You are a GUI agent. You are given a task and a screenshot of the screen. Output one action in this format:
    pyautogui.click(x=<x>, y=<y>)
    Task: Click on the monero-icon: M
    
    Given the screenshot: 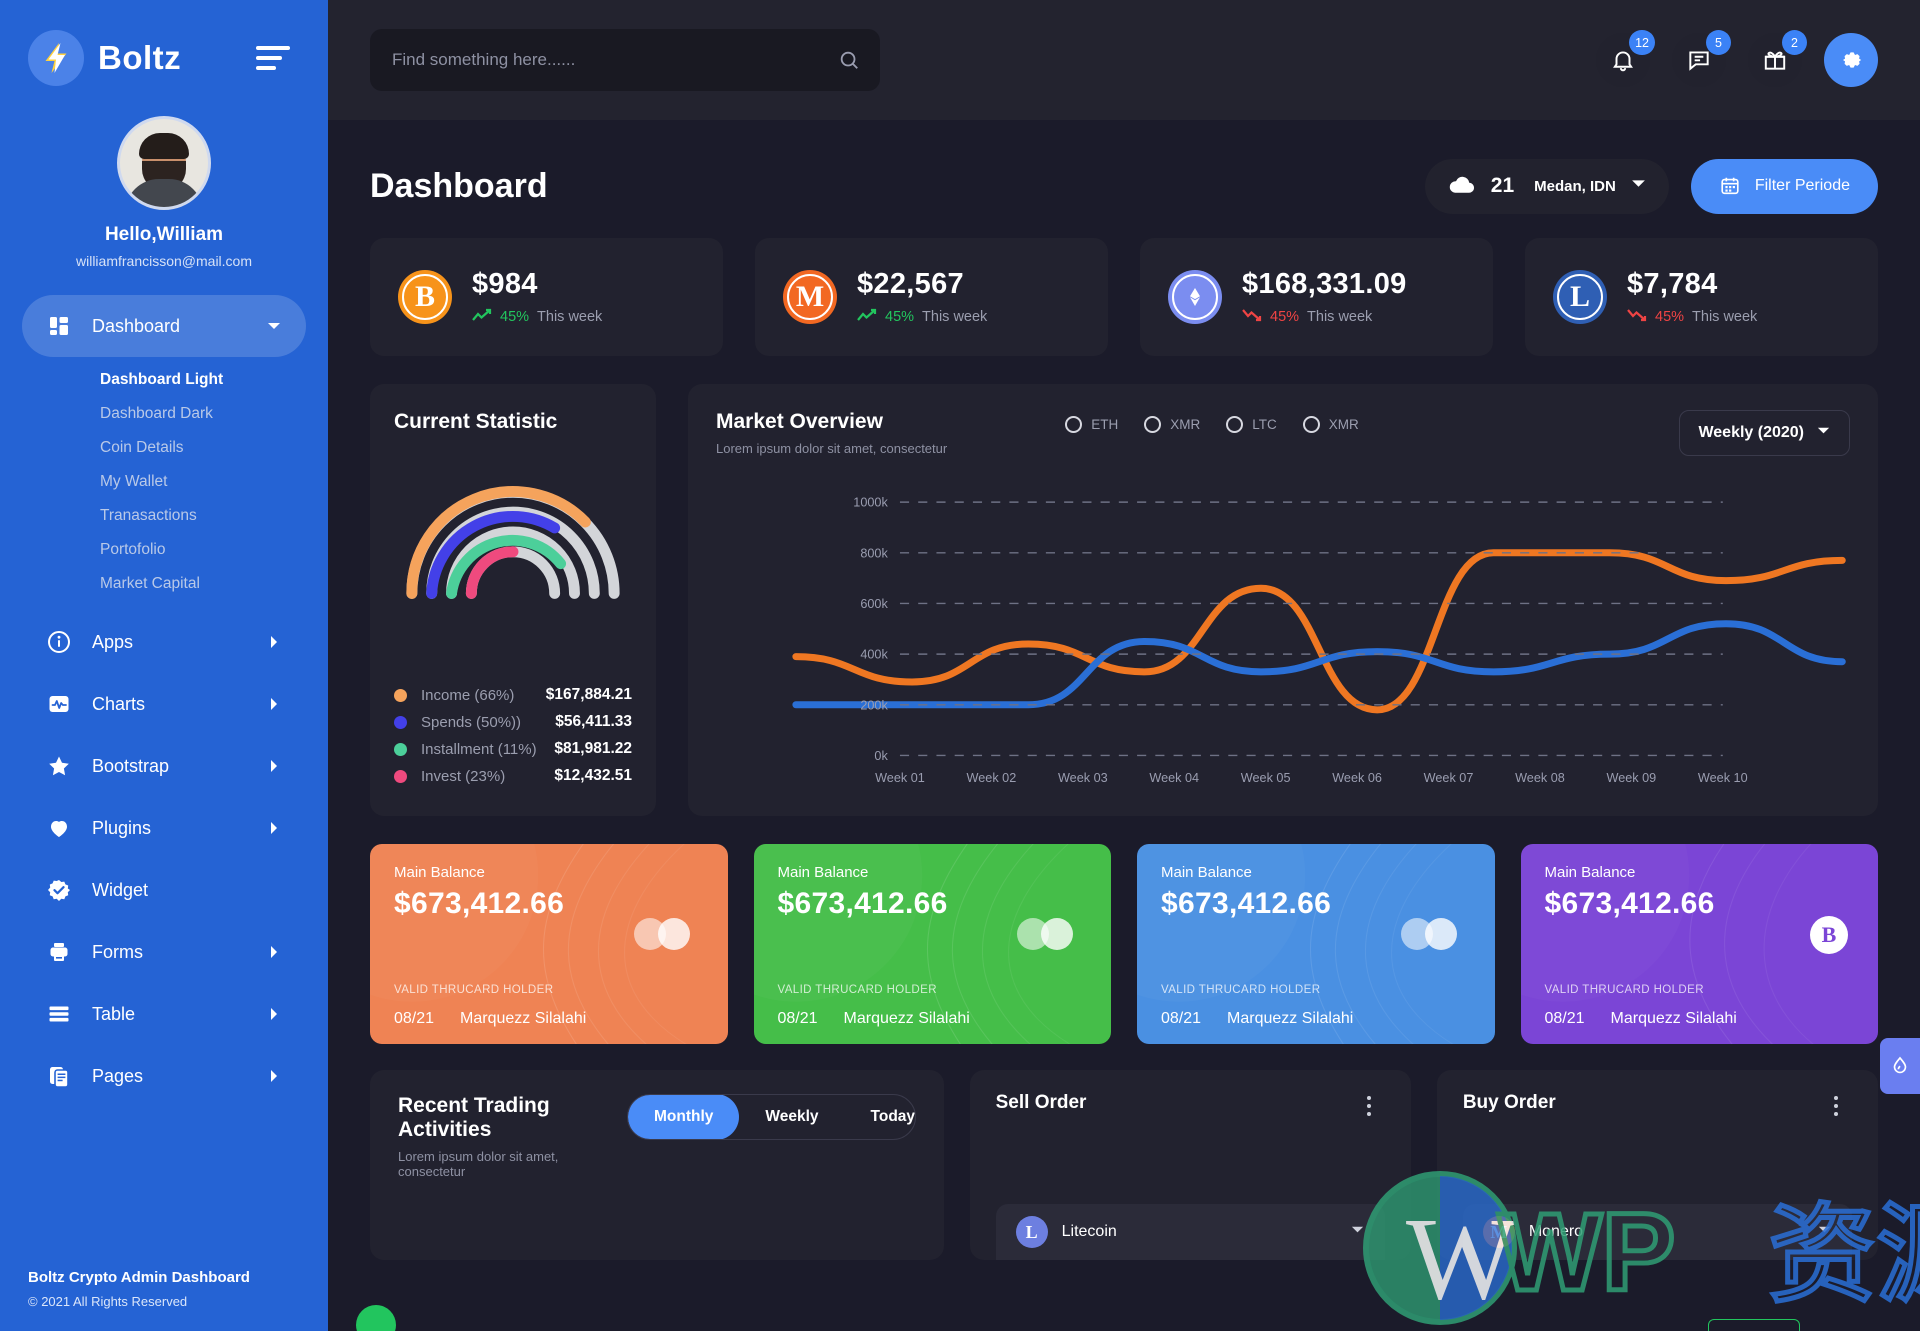 What is the action you would take?
    pyautogui.click(x=810, y=297)
    